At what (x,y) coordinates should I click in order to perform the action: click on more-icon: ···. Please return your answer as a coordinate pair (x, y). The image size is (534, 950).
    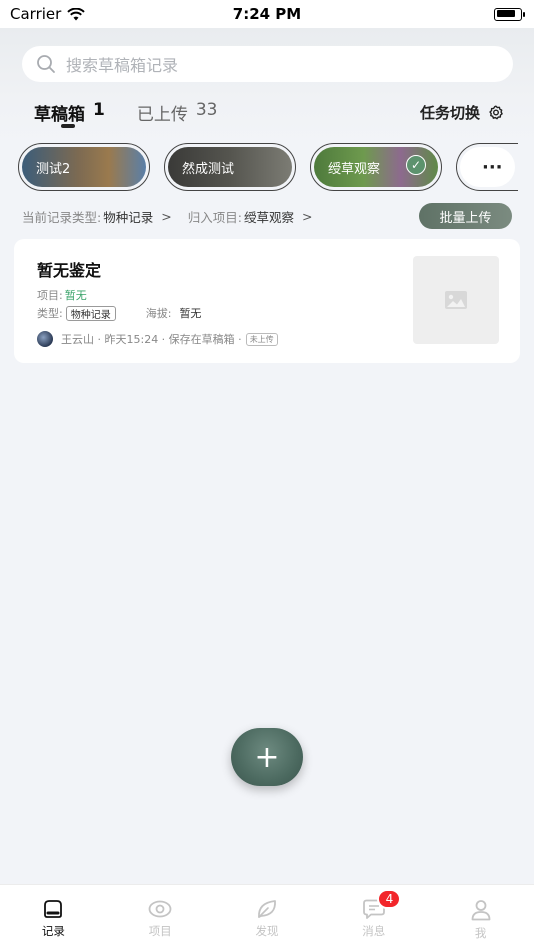
    Looking at the image, I should click on (487, 167).